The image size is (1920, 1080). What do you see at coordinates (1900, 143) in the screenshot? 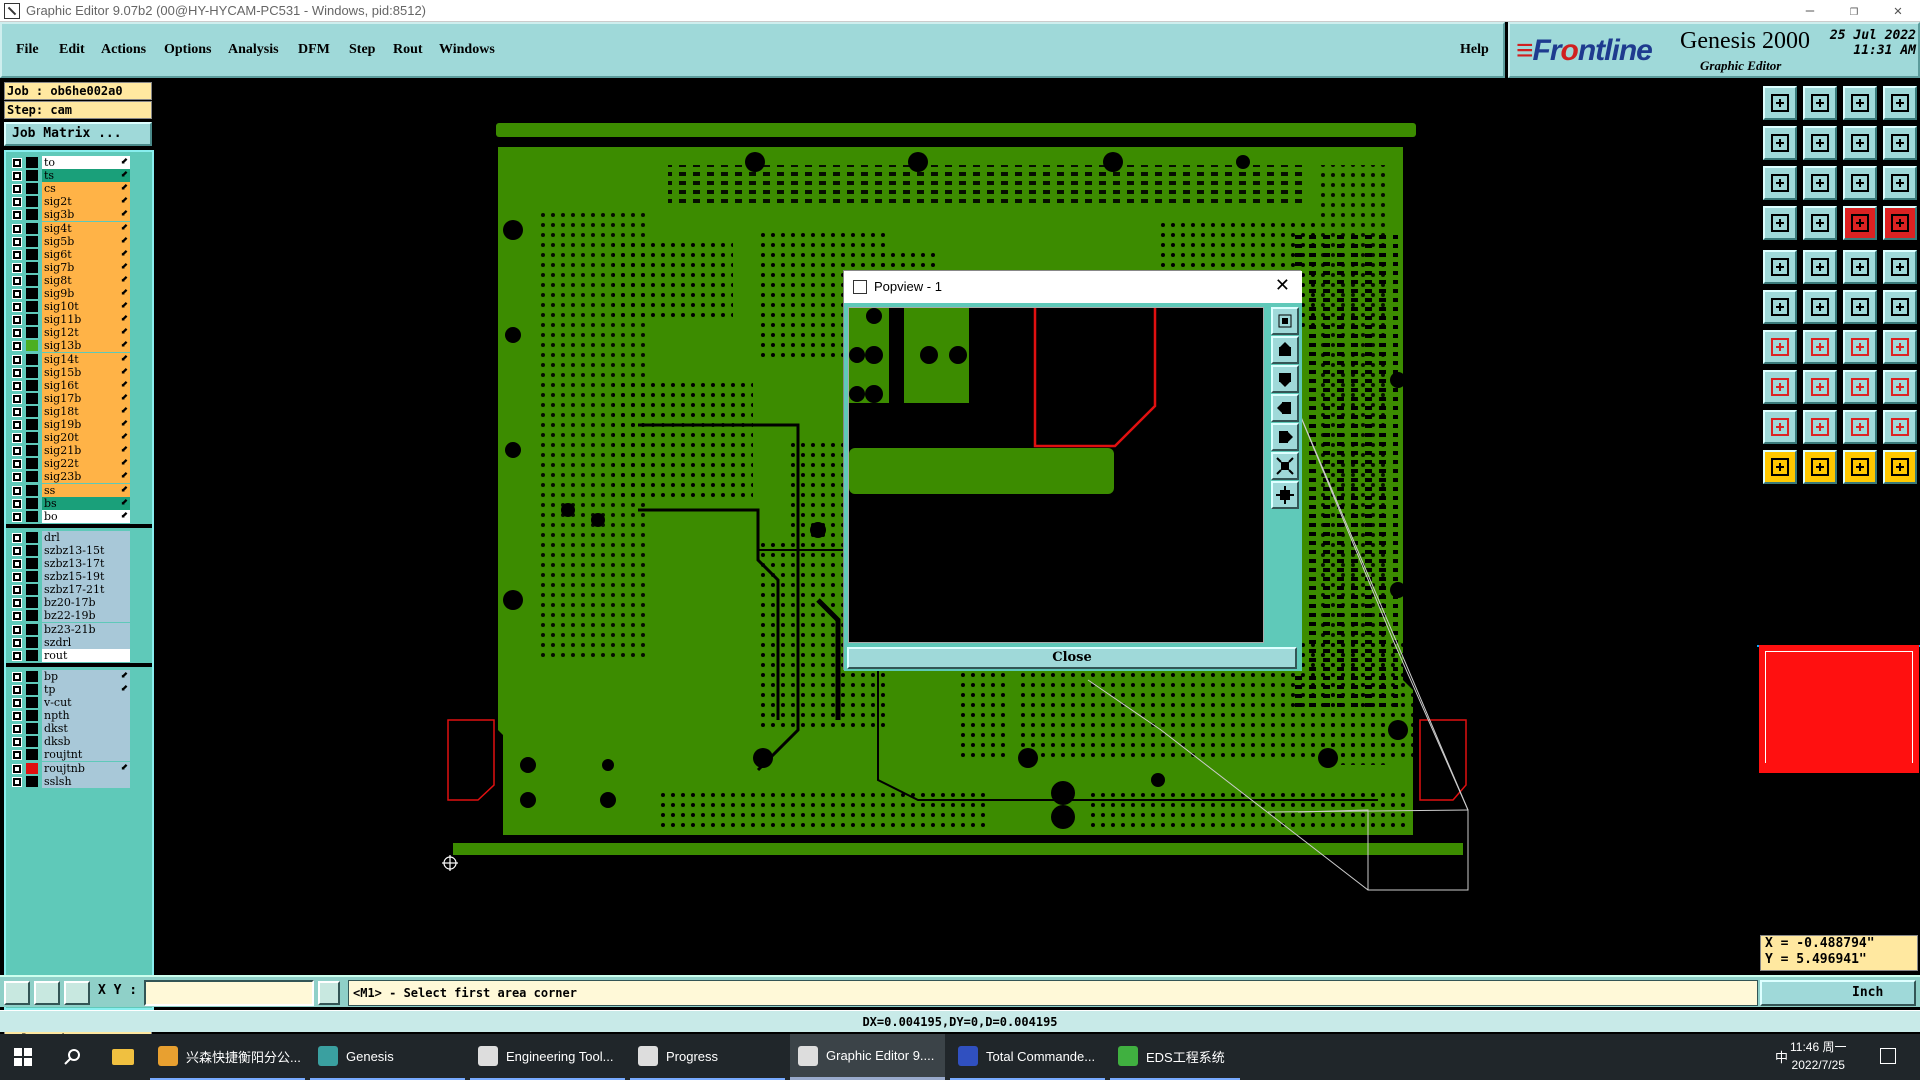
I see `redraw-icon` at bounding box center [1900, 143].